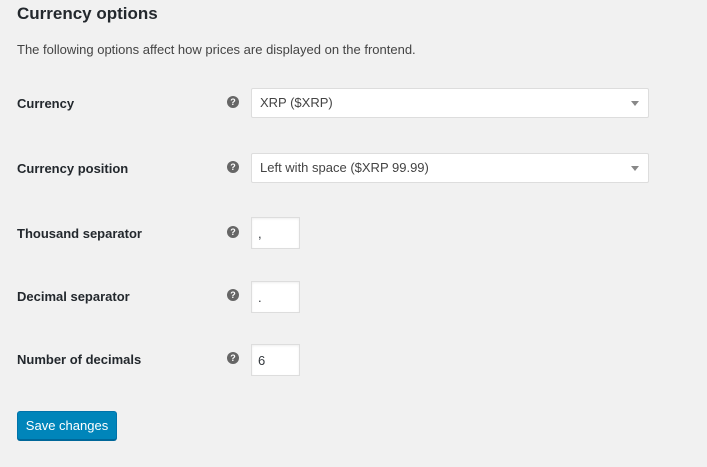 The height and width of the screenshot is (467, 707). Describe the element at coordinates (450, 103) in the screenshot. I see `currency-select: XRP ($XRP)` at that location.